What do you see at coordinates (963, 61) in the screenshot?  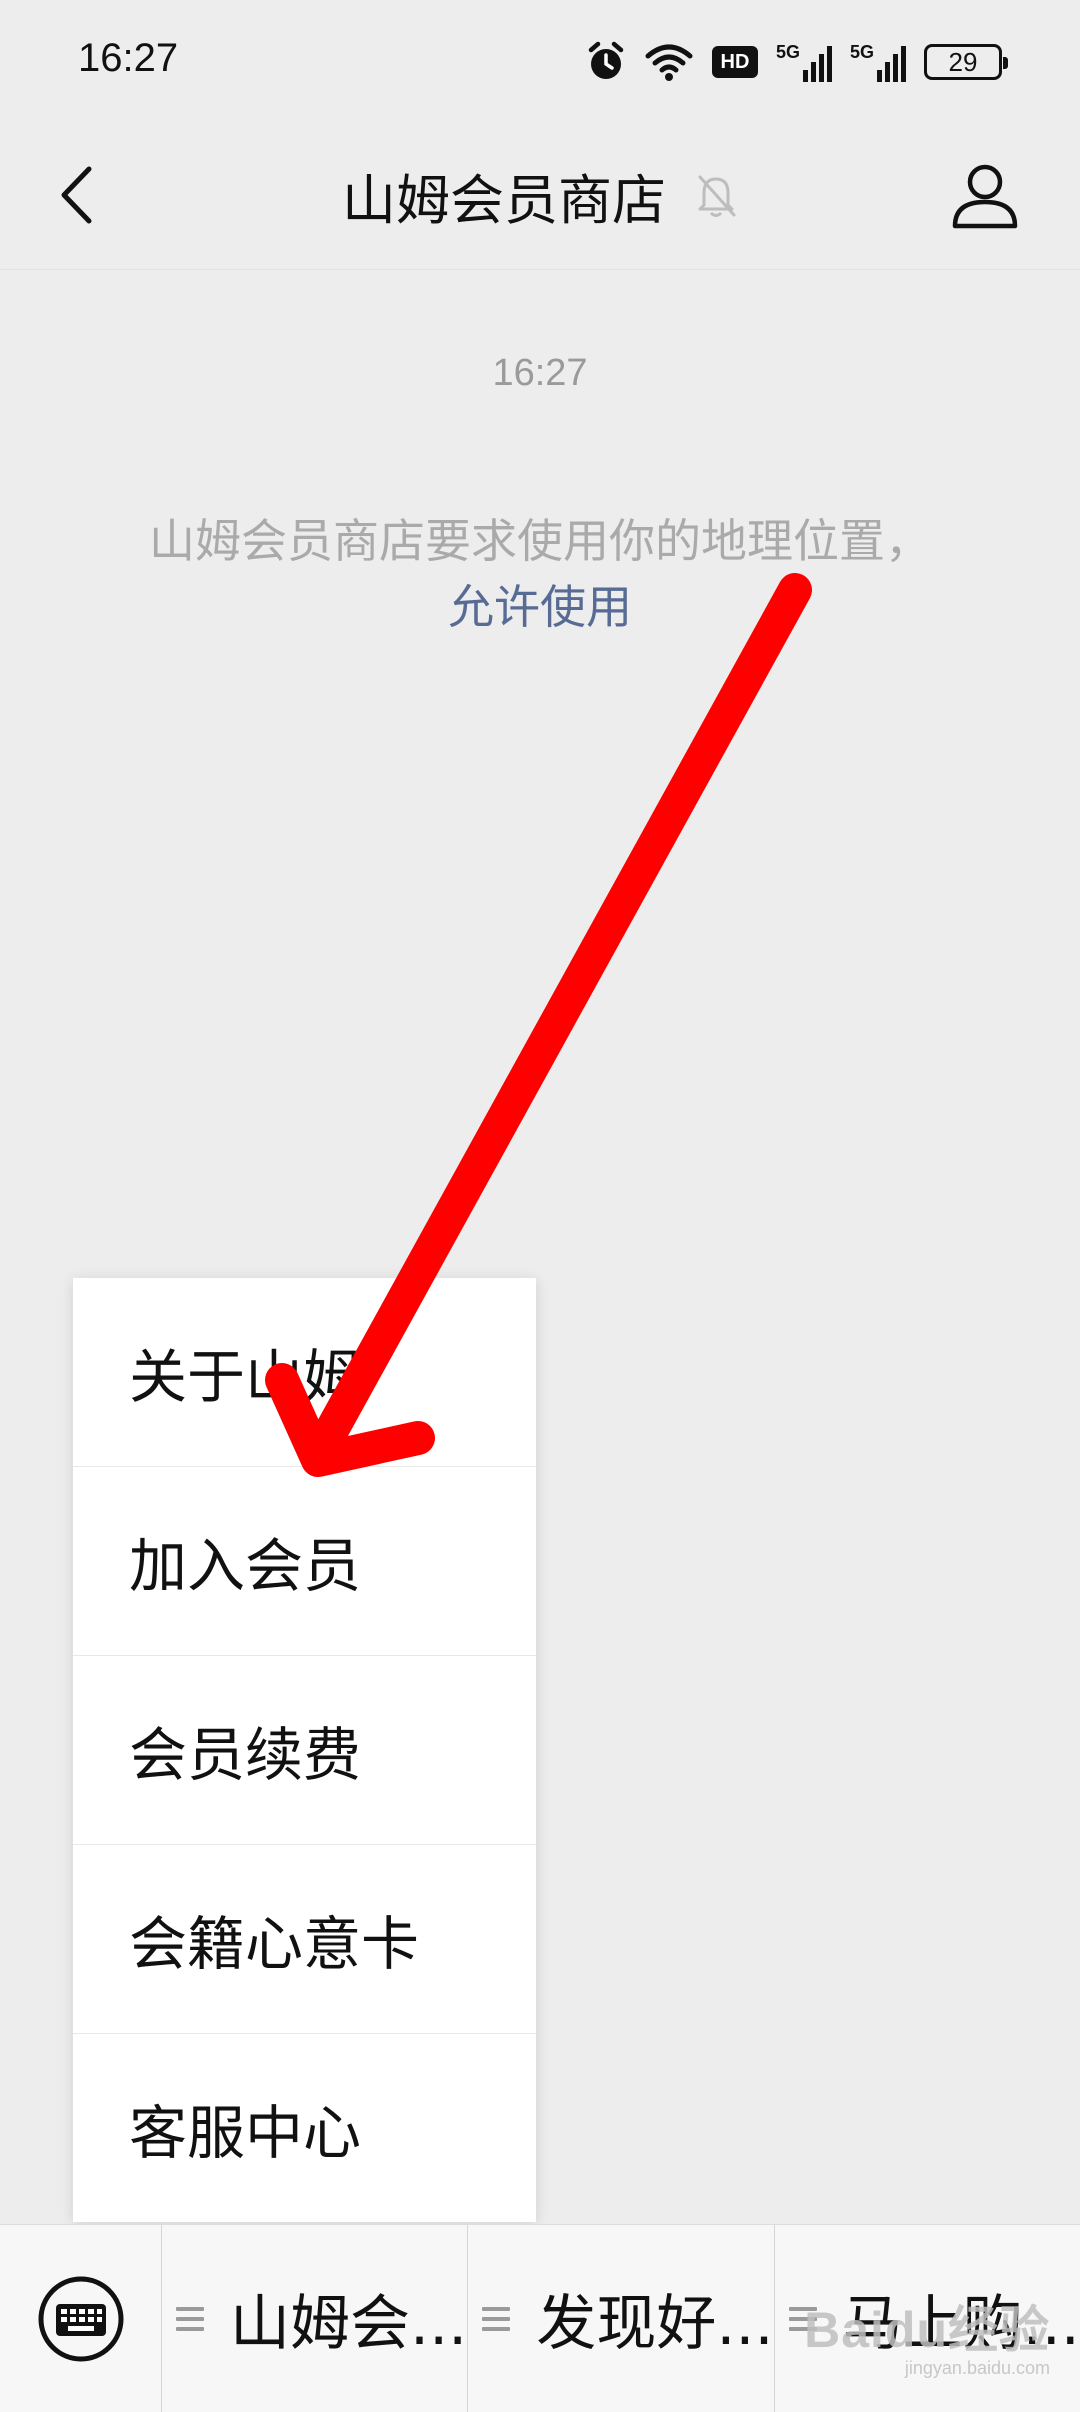 I see `battery-level: 29` at bounding box center [963, 61].